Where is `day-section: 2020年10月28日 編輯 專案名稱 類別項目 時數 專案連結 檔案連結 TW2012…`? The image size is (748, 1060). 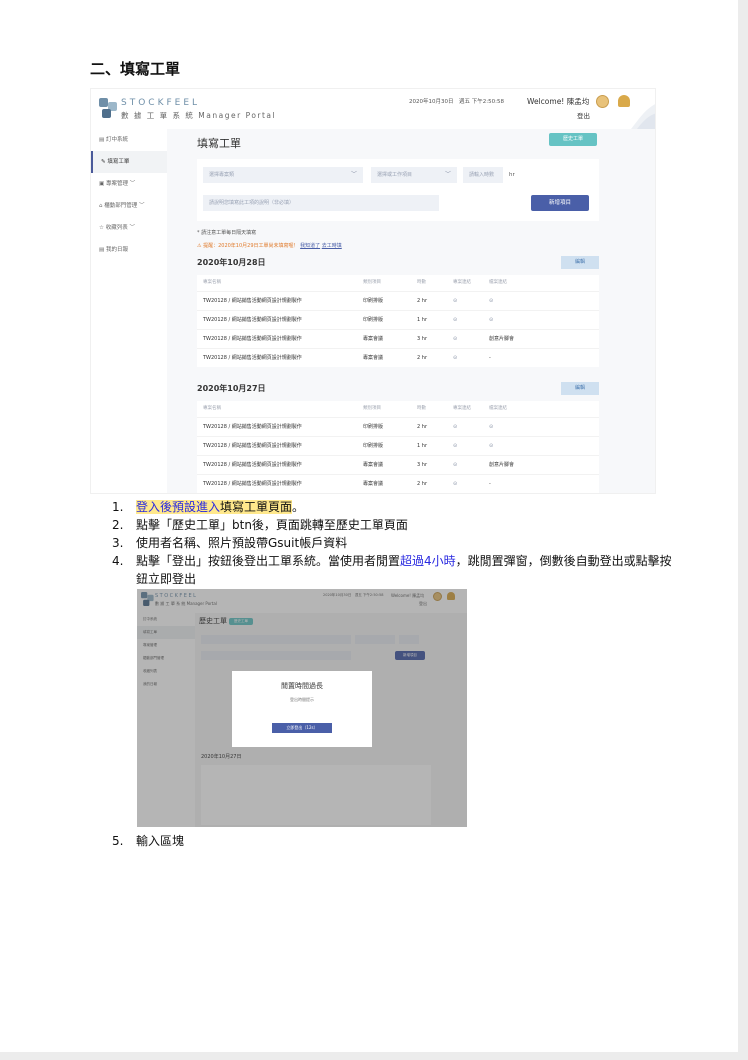
day-section: 2020年10月28日 編輯 專案名稱 類別項目 時數 專案連結 檔案連結 TW2012… is located at coordinates (398, 311).